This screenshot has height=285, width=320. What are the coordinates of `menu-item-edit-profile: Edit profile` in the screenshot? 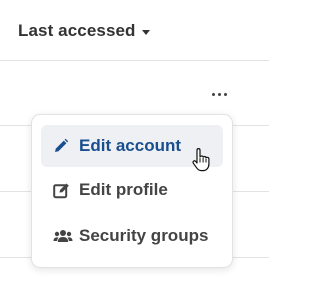 It's located at (132, 190).